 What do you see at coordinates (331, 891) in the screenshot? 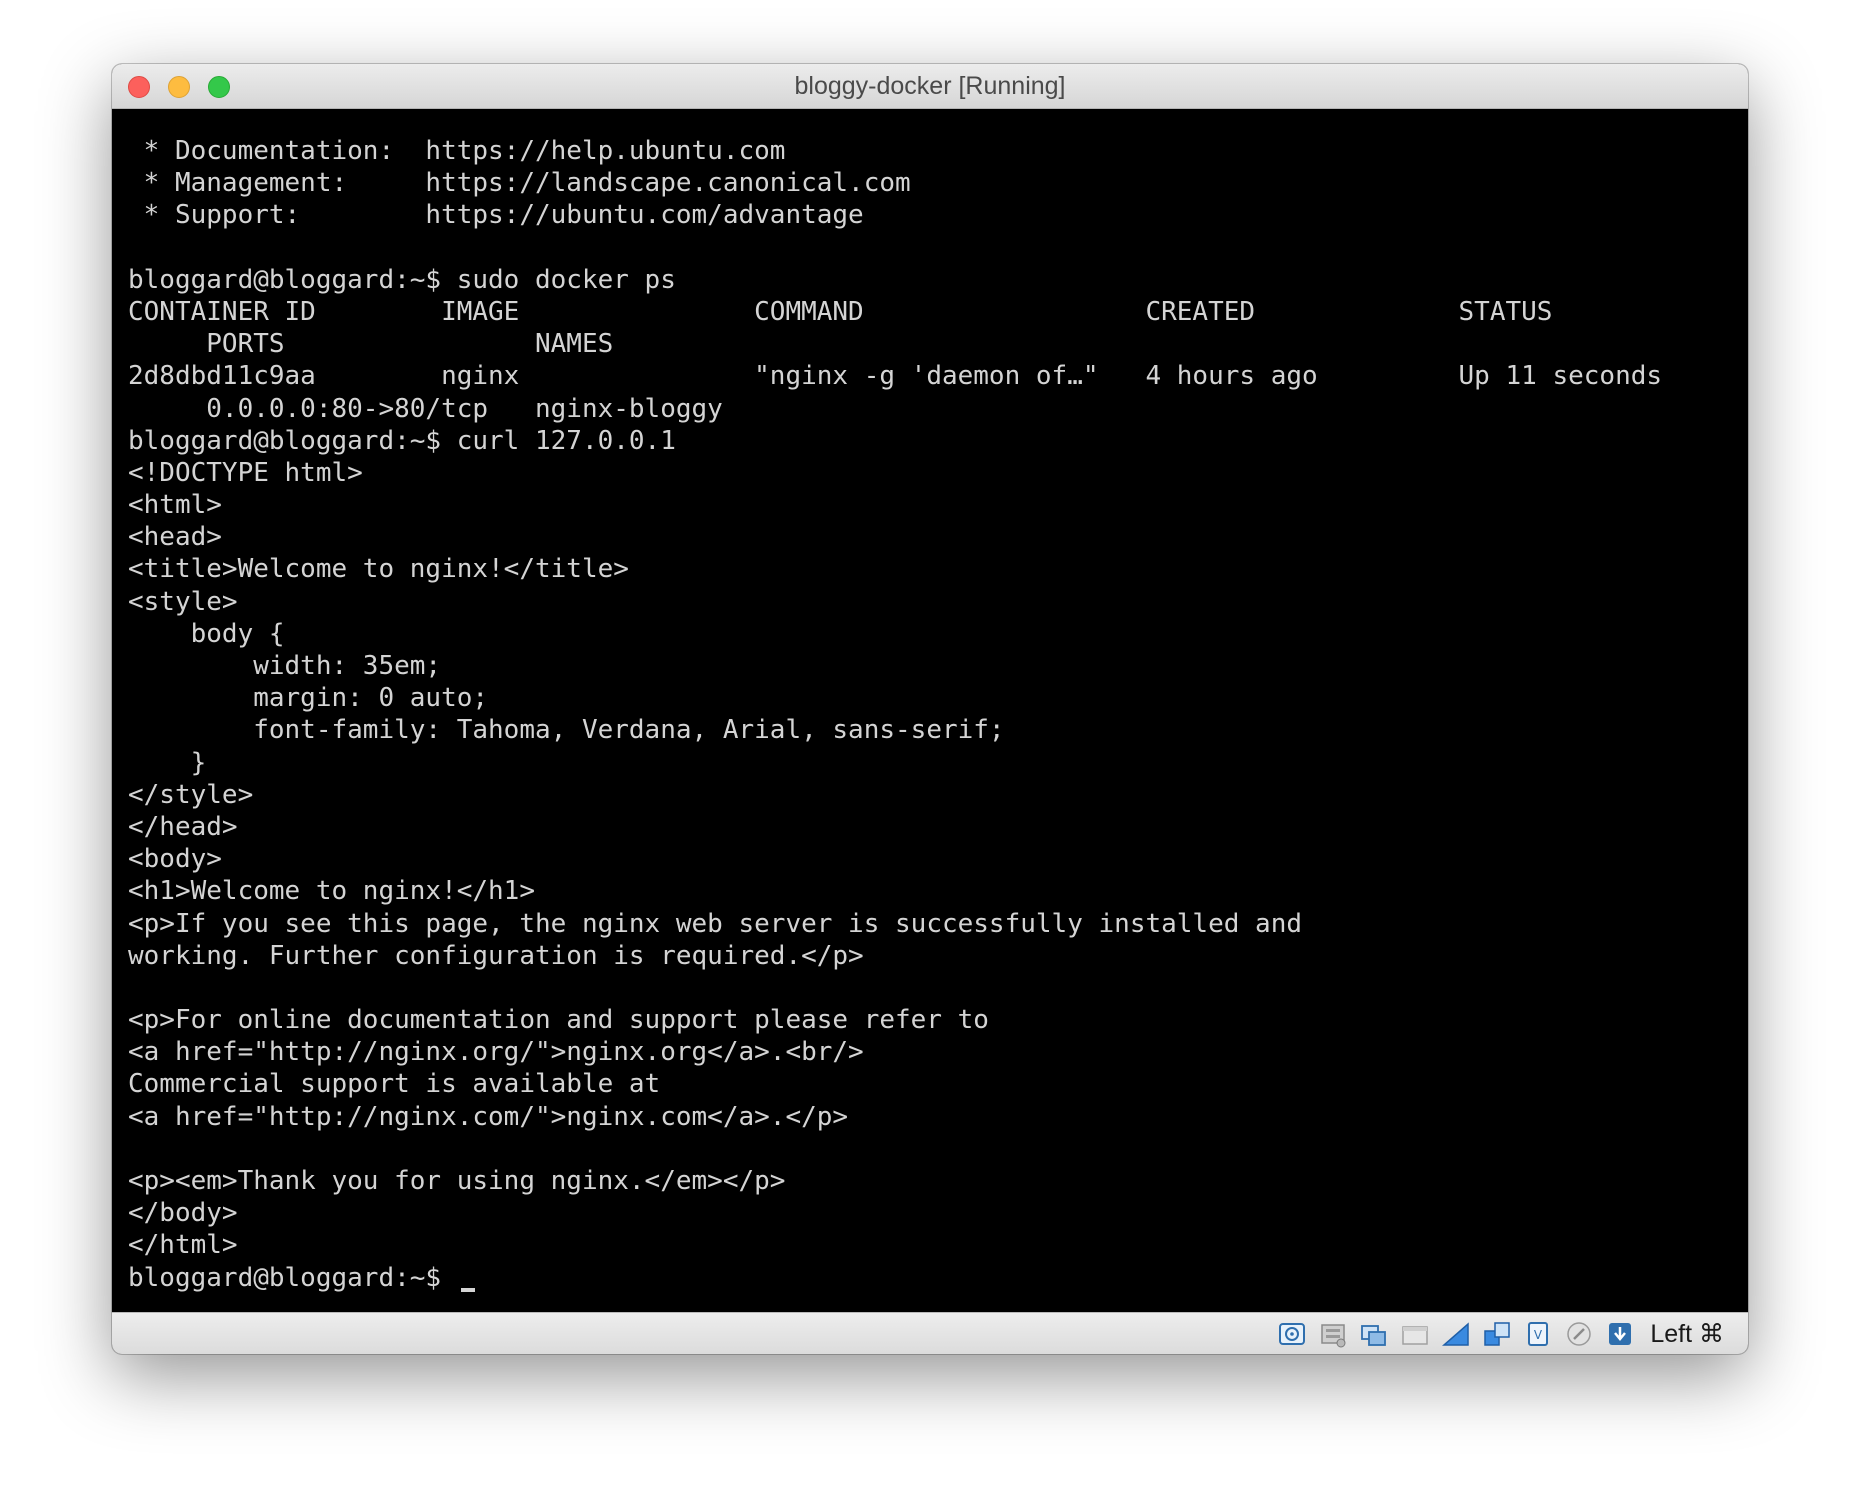
I see `terminal-line: <h1>Welcome to nginx!</h1>` at bounding box center [331, 891].